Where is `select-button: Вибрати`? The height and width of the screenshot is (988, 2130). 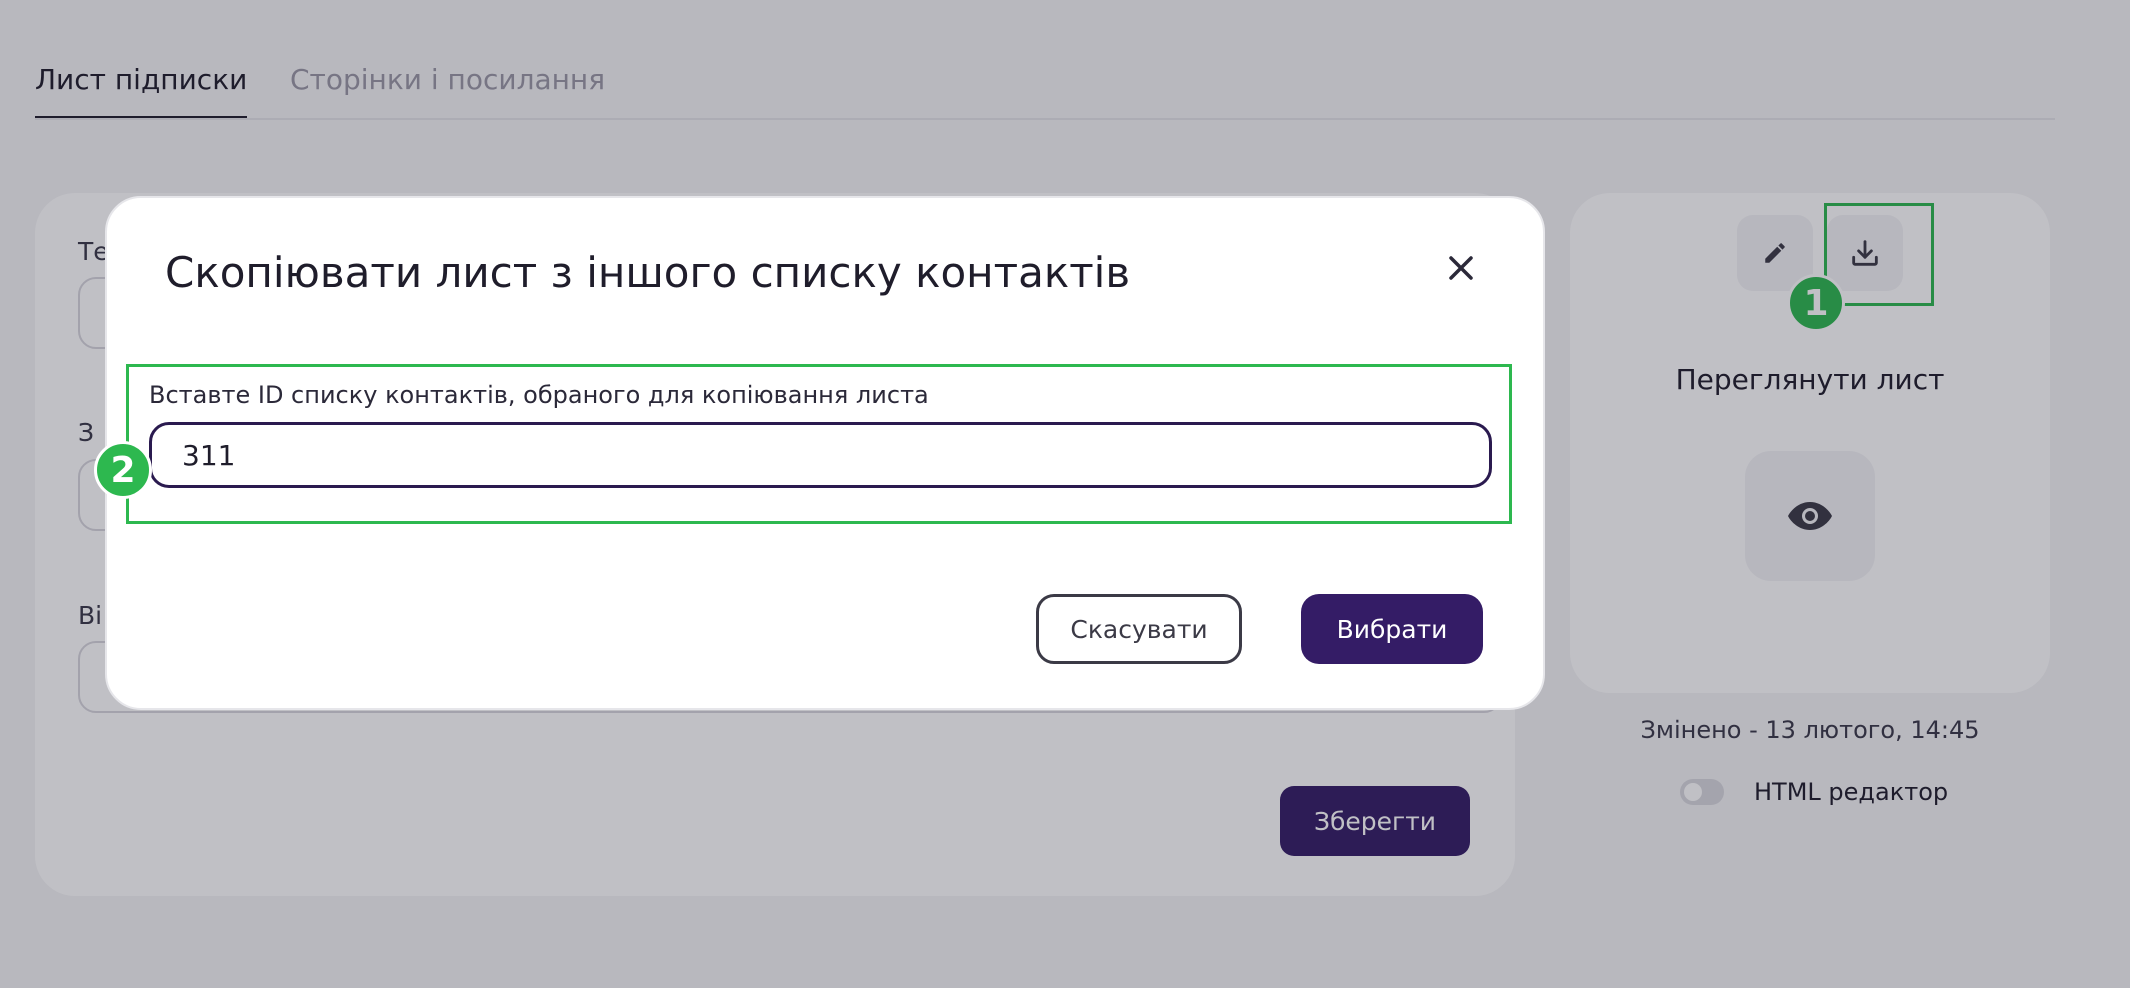 select-button: Вибрати is located at coordinates (1392, 629).